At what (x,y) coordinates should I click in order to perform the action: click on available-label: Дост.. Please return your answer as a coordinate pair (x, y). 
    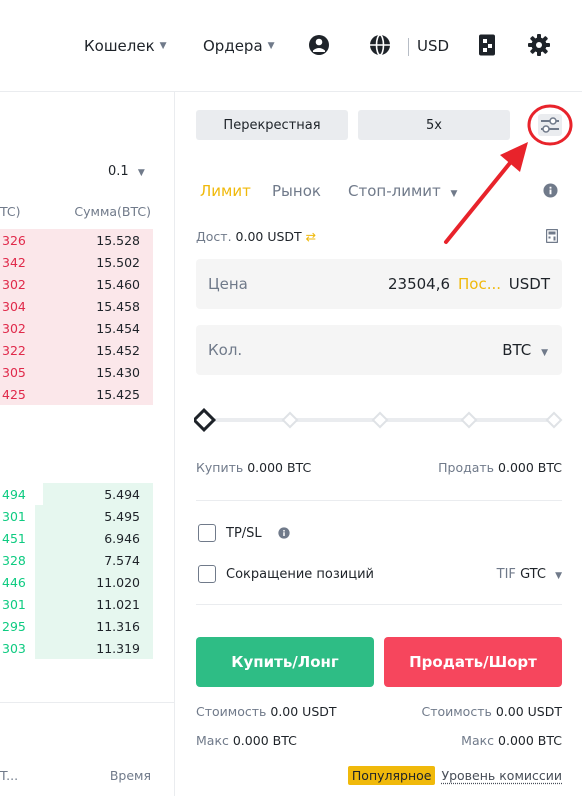
    Looking at the image, I should click on (214, 236).